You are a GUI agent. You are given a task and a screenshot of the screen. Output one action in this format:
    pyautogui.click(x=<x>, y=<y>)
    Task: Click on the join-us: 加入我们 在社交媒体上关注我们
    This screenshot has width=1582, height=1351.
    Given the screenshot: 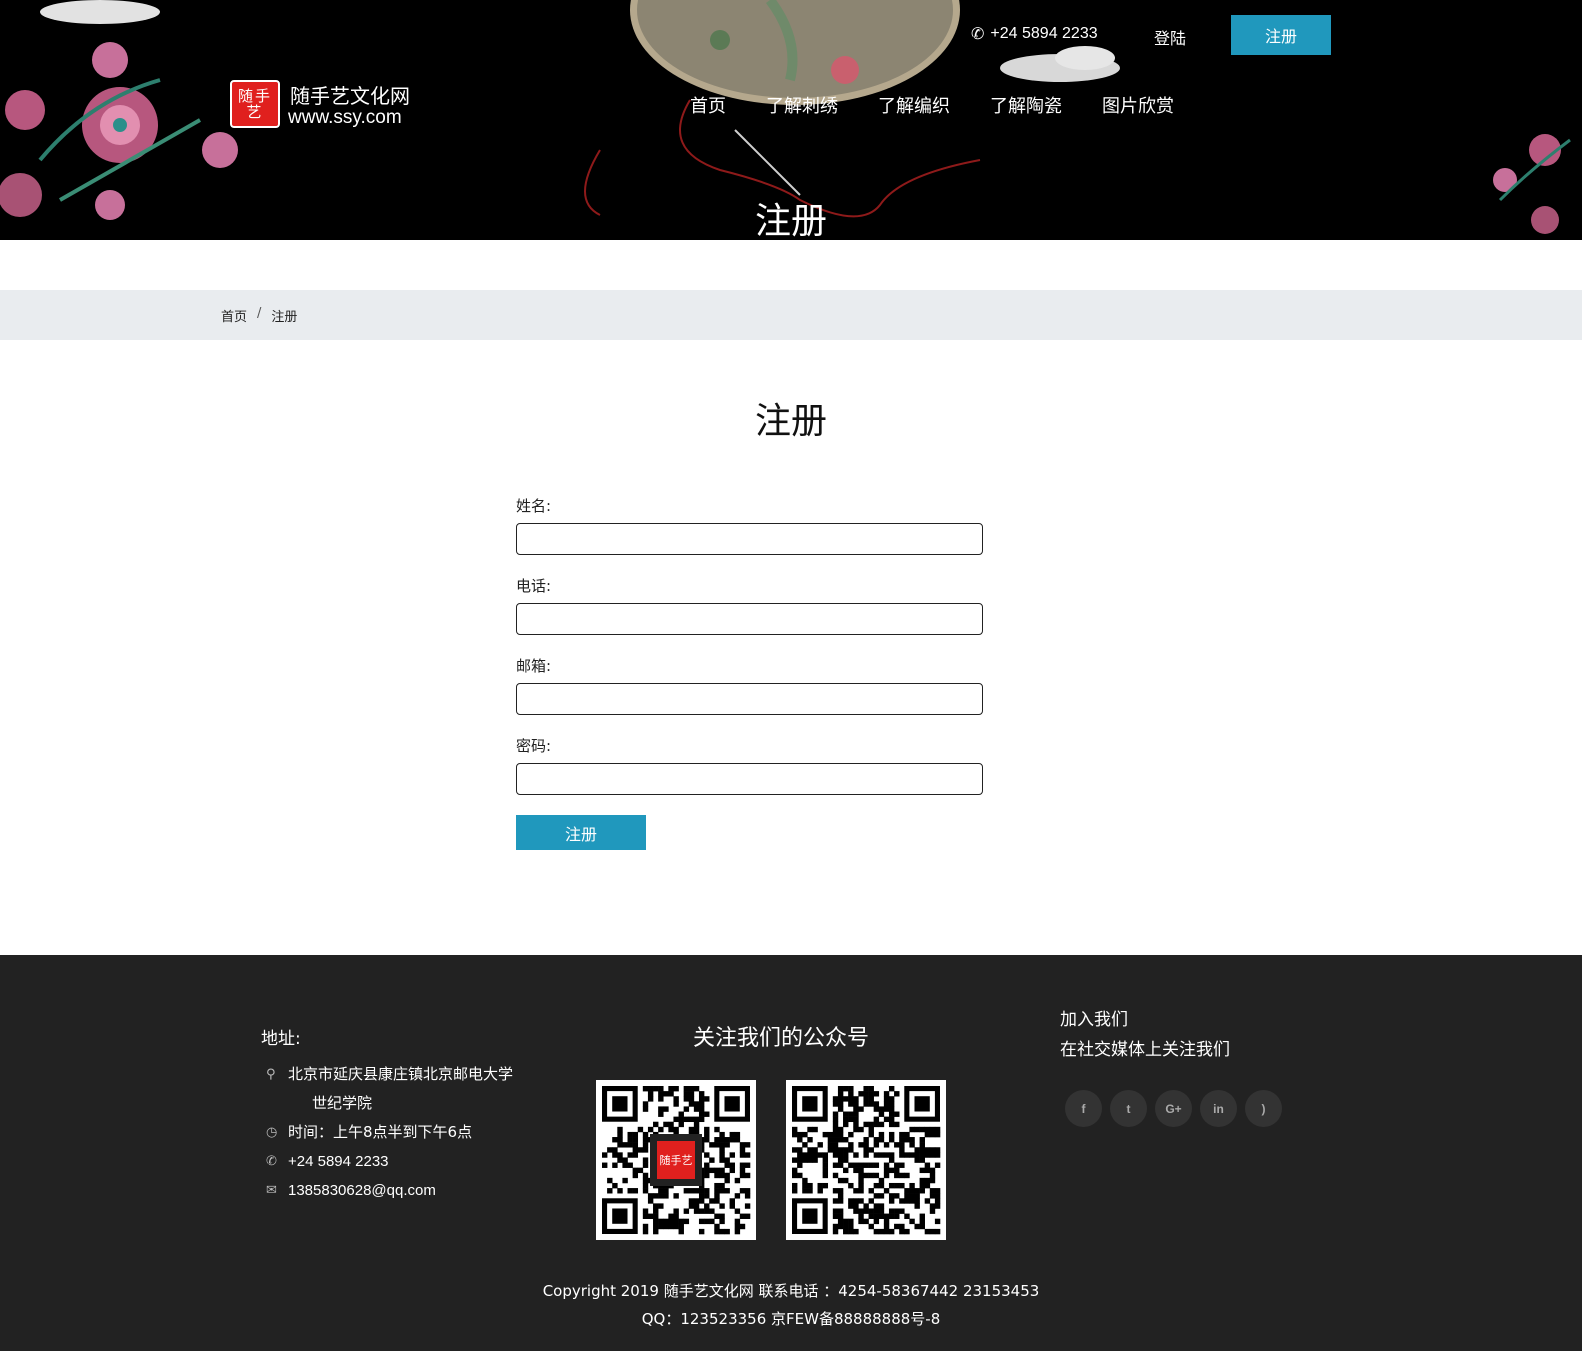 What is the action you would take?
    pyautogui.click(x=1145, y=1035)
    